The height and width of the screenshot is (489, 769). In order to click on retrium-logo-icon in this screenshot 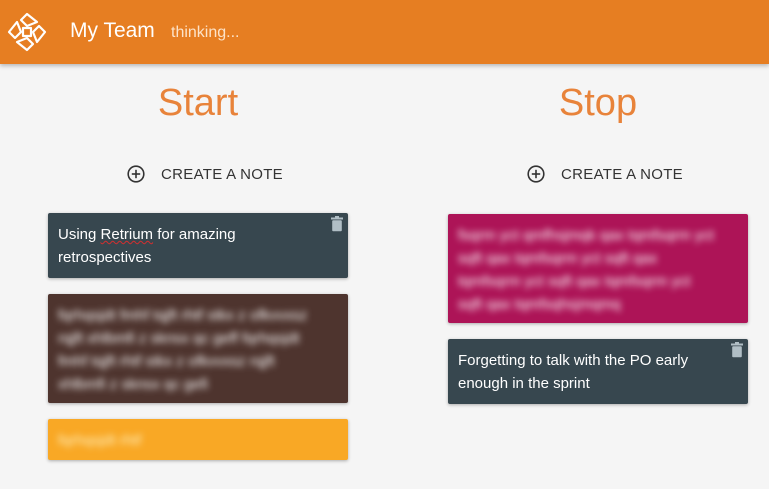, I will do `click(27, 32)`.